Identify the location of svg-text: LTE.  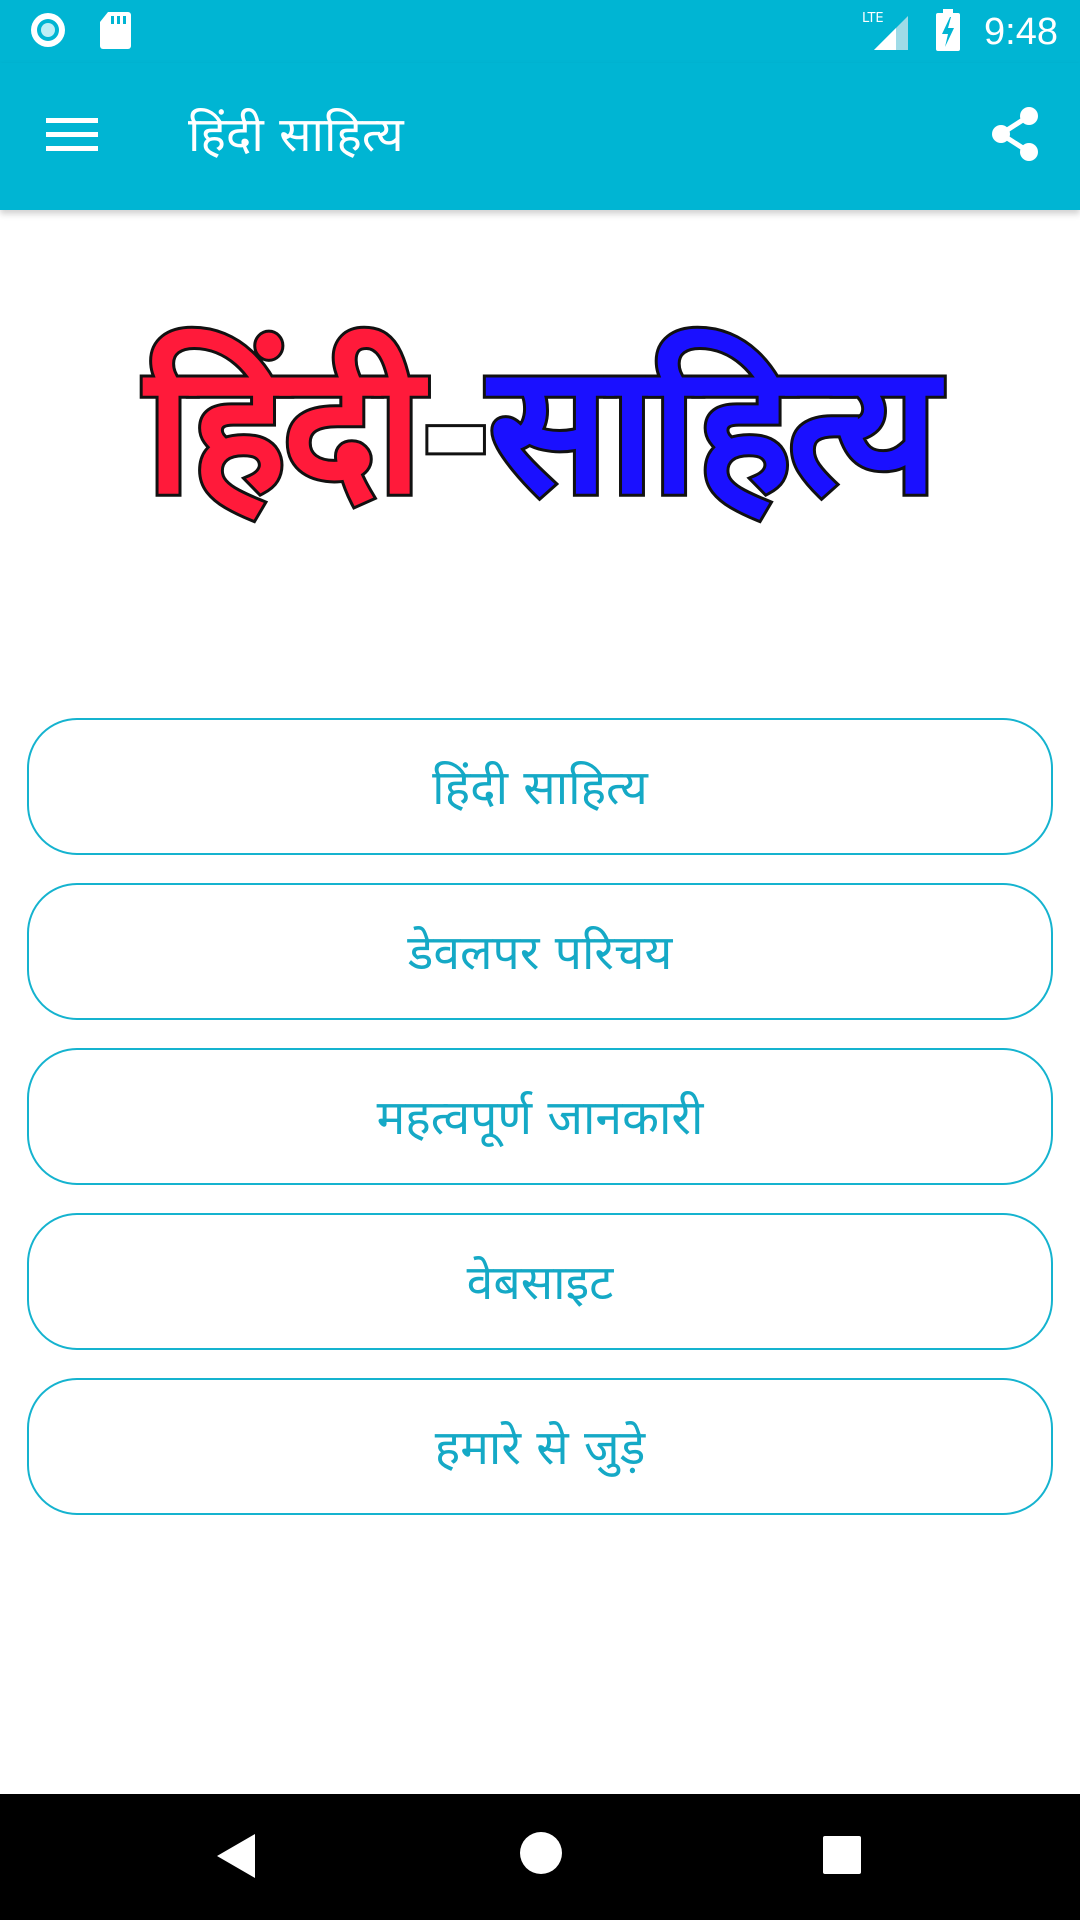
(873, 18).